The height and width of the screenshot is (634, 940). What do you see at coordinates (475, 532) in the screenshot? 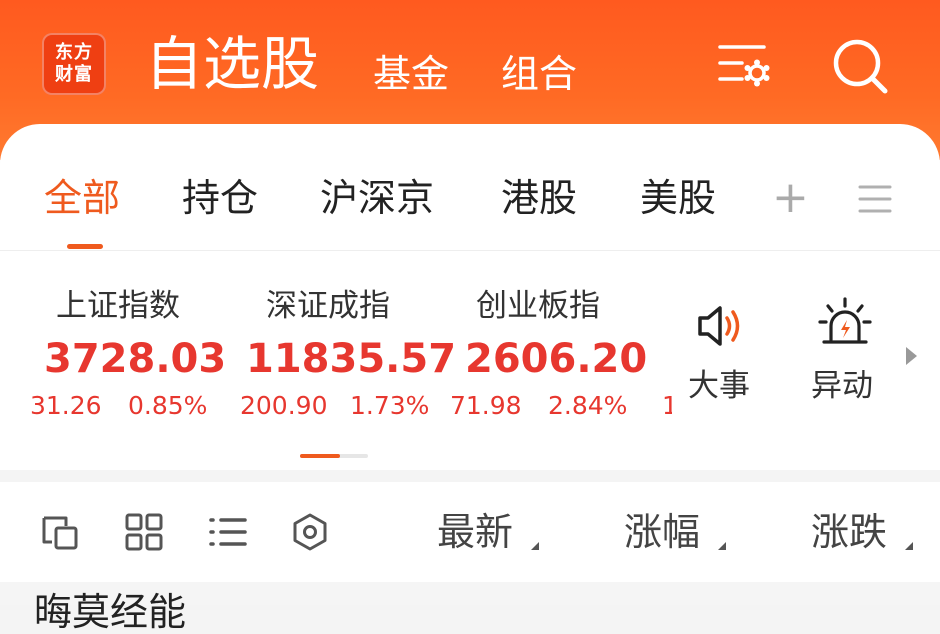
I see `sort-latest: 最新` at bounding box center [475, 532].